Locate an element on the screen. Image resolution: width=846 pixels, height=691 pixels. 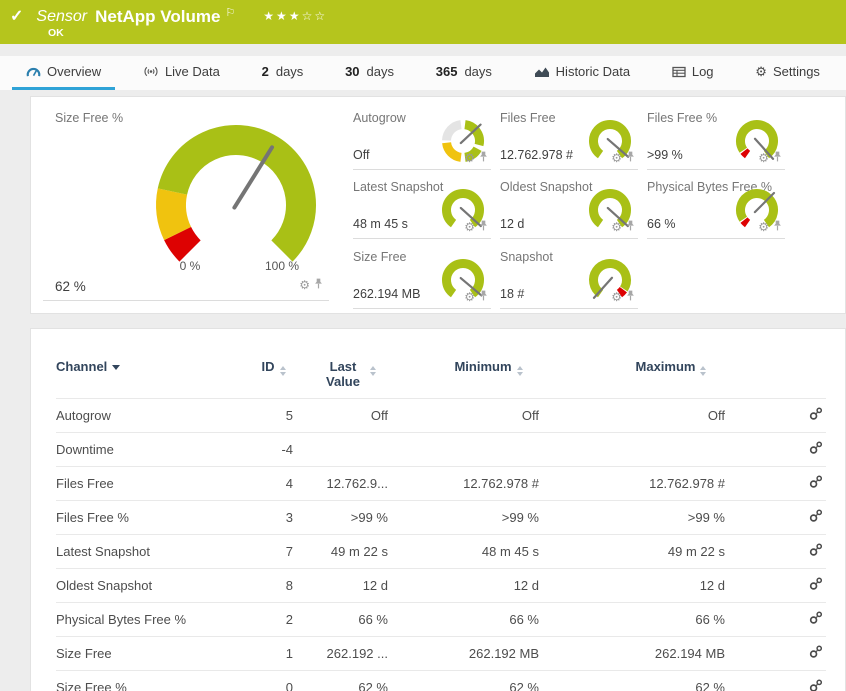
gauge-label: Snapshot is located at coordinates (526, 256).